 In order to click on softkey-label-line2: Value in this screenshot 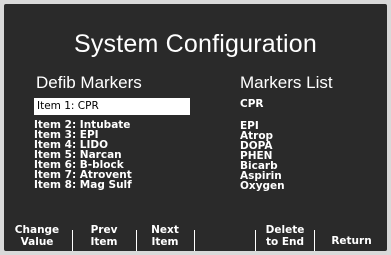, I will do `click(37, 241)`.